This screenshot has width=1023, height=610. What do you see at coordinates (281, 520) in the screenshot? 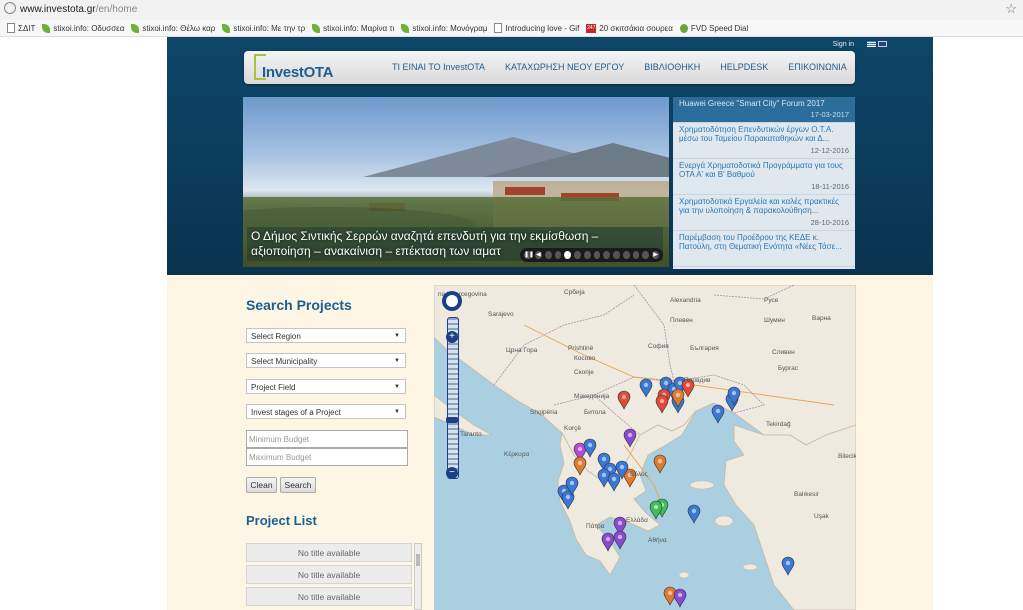
I see `project-list-title: Project List` at bounding box center [281, 520].